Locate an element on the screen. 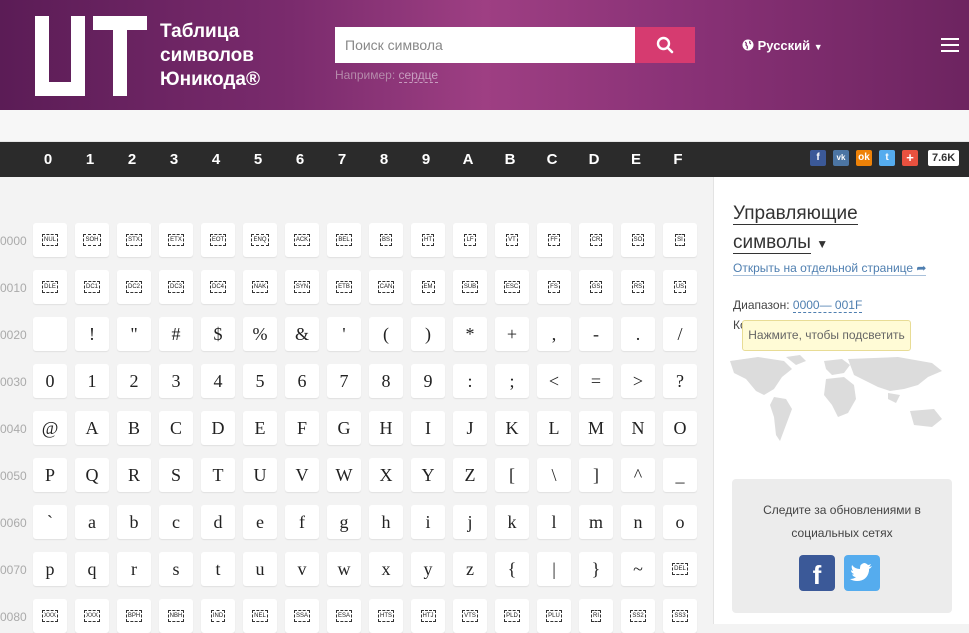  facebook-follow-button: f is located at coordinates (817, 573).